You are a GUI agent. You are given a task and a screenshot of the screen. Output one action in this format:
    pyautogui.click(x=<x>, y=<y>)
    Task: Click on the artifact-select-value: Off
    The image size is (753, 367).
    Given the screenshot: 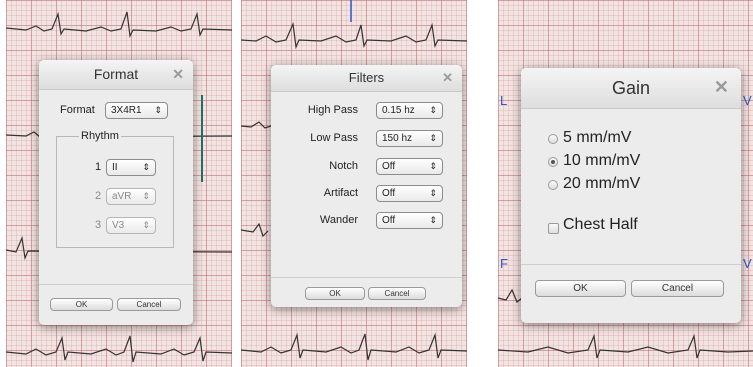 What is the action you would take?
    pyautogui.click(x=389, y=193)
    